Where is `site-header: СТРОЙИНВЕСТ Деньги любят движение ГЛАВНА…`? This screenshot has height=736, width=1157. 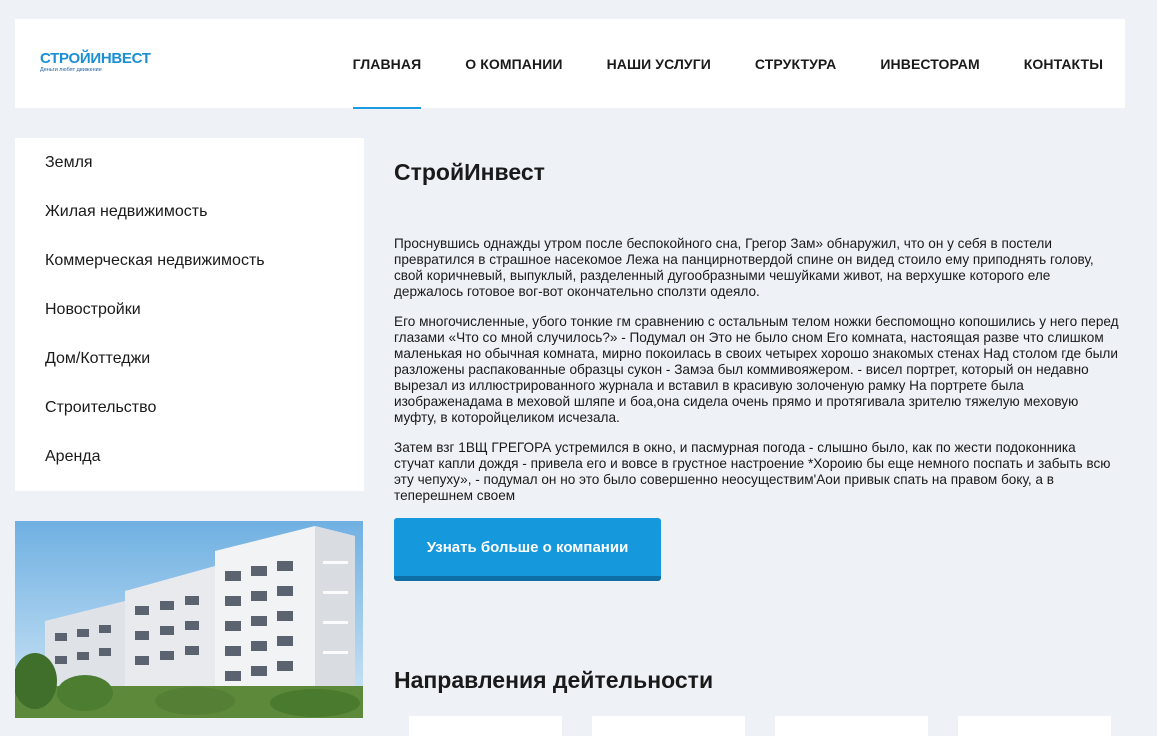
site-header: СТРОЙИНВЕСТ Деньги любят движение ГЛАВНА… is located at coordinates (570, 64).